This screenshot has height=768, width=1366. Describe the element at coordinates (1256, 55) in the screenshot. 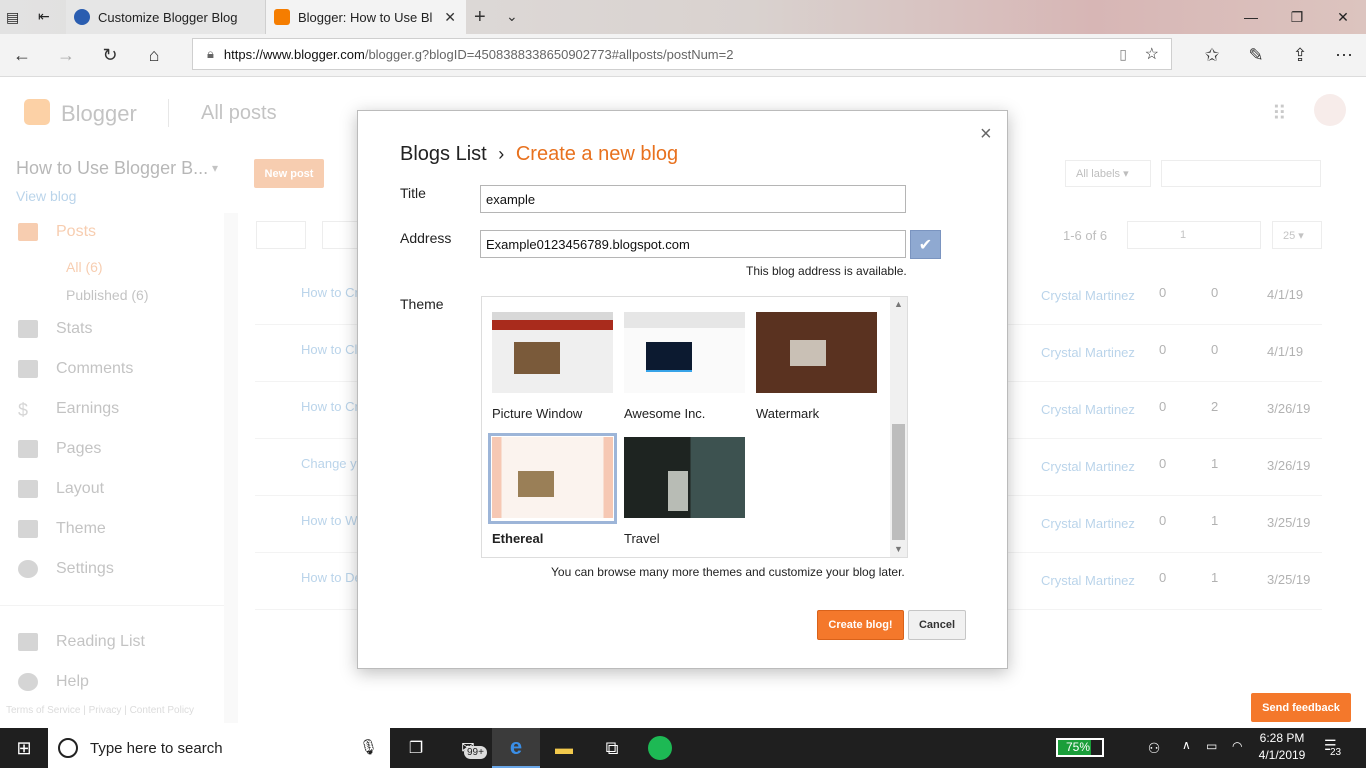

I see `pen-icon: ✎` at that location.